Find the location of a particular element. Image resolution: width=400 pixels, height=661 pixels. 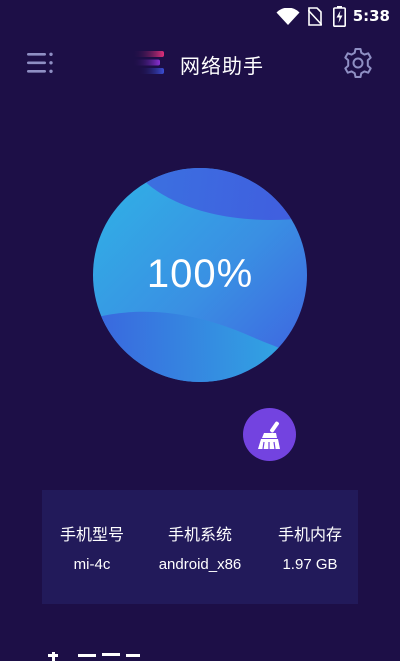

broom-icon is located at coordinates (269, 435).